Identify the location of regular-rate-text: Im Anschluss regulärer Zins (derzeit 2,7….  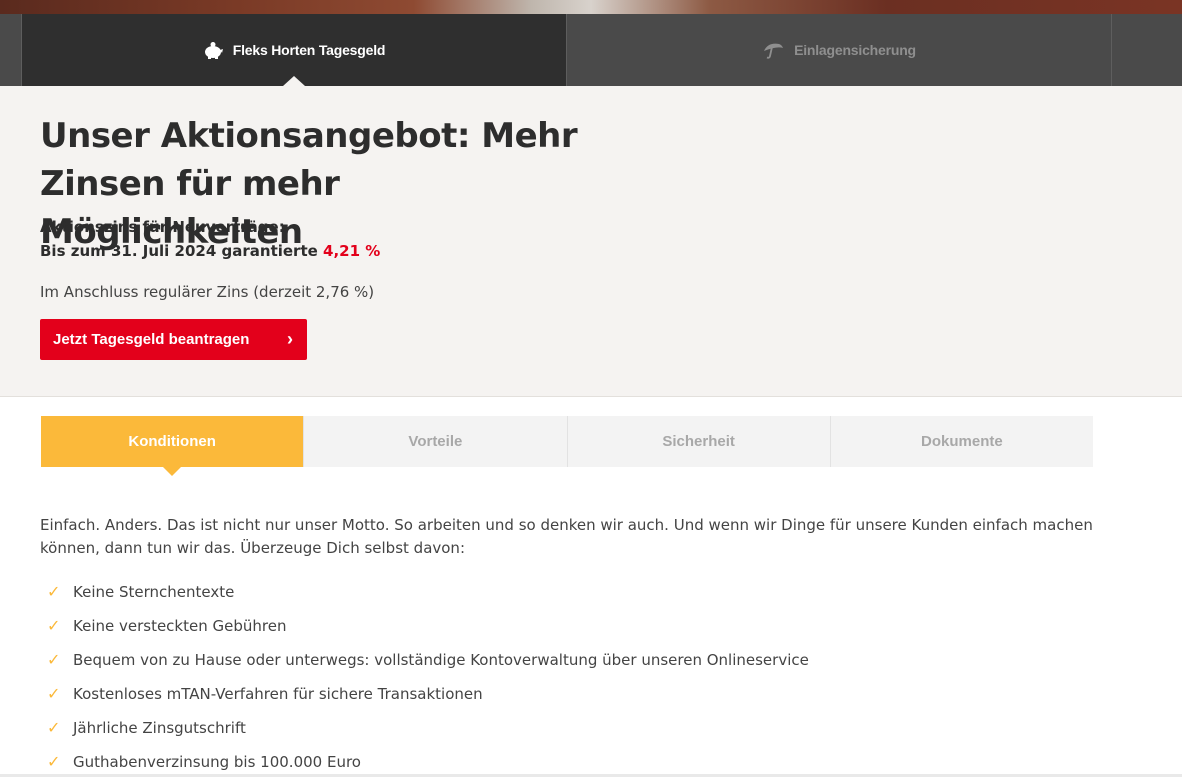
(207, 292).